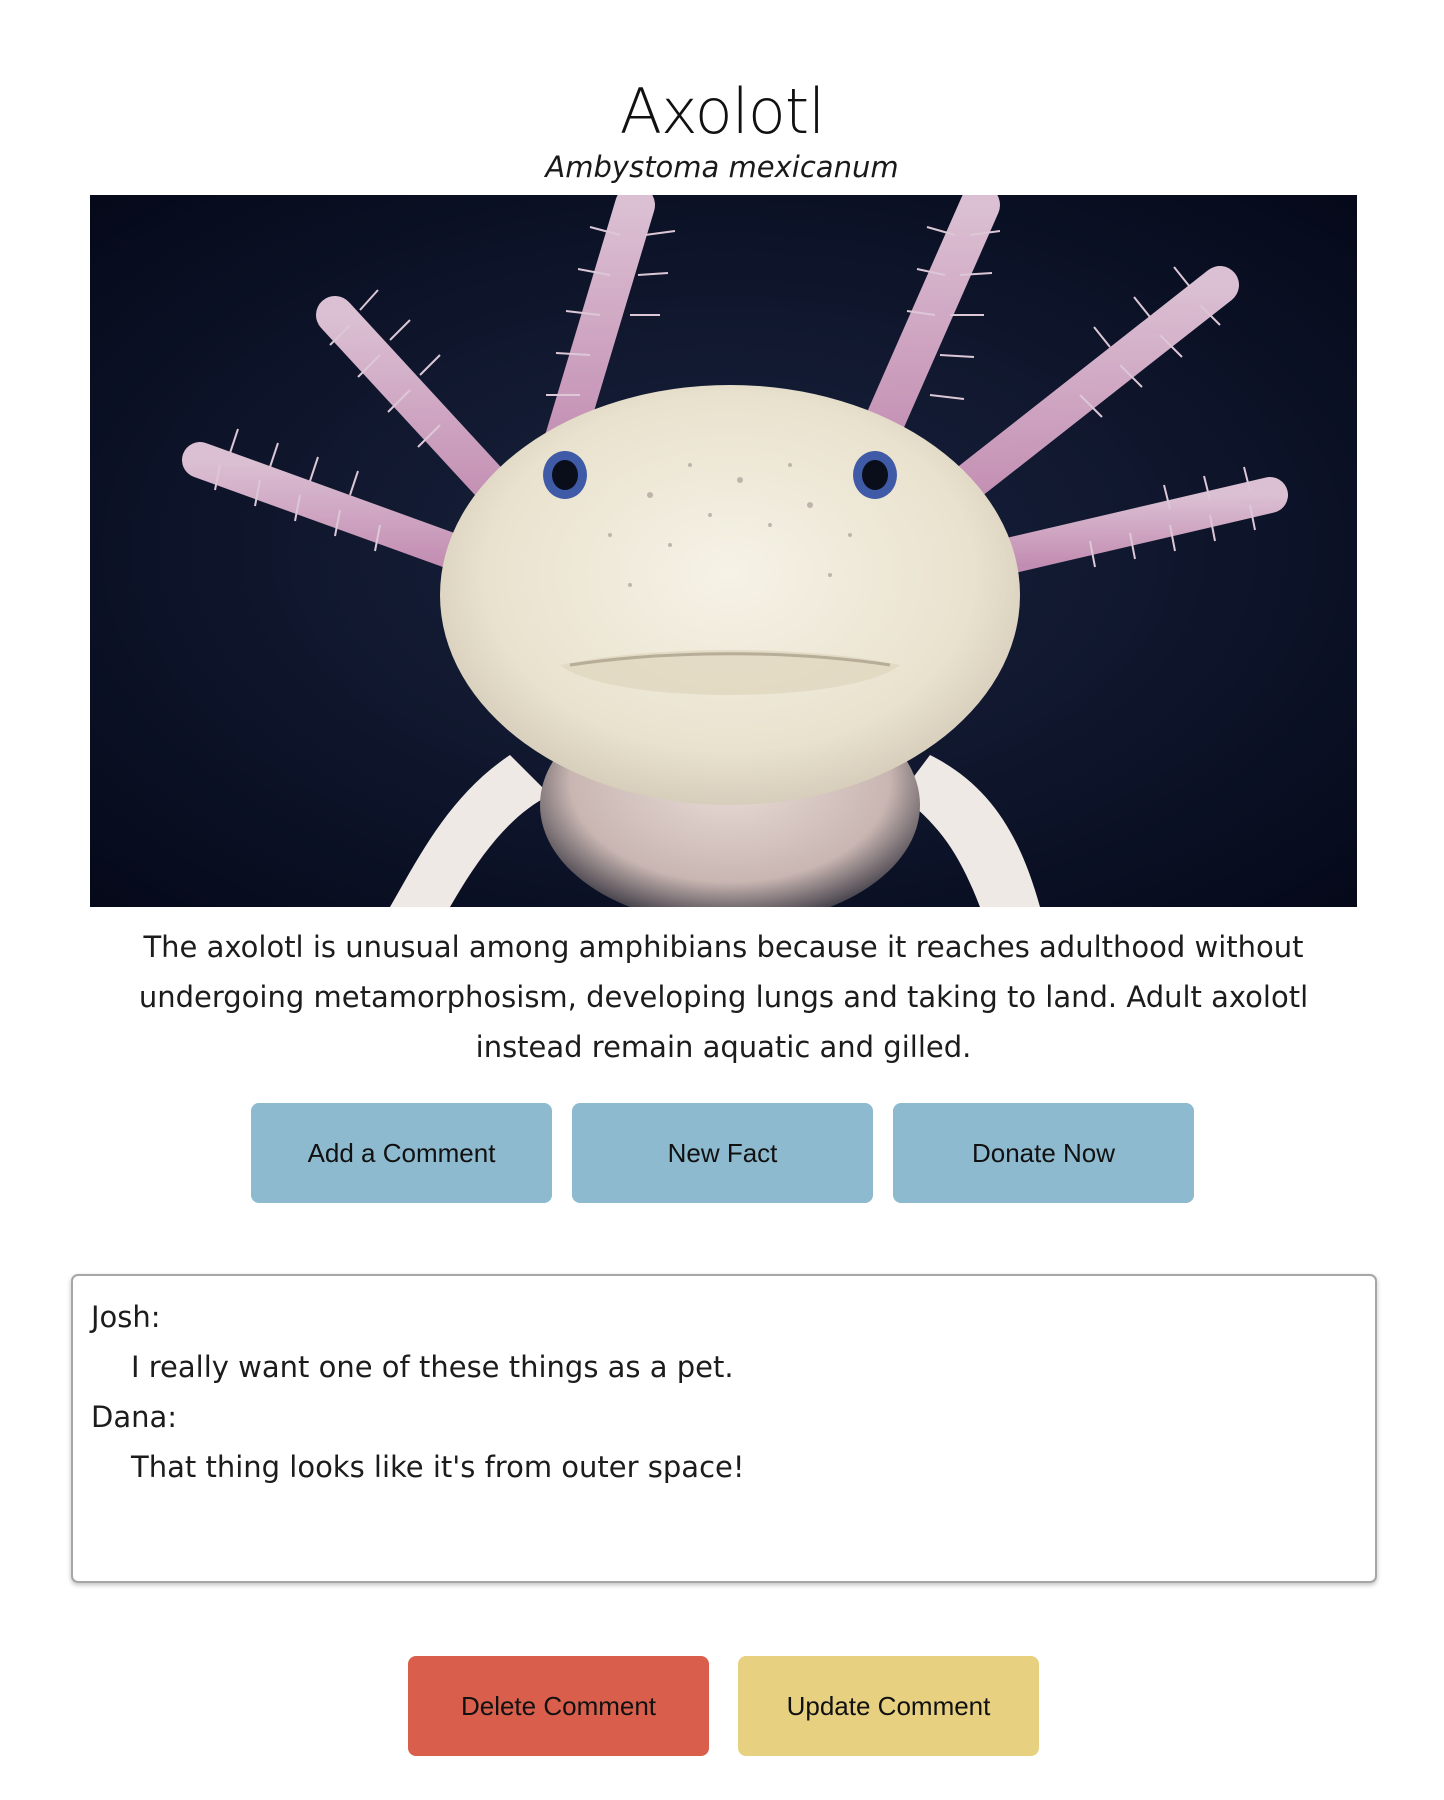 The image size is (1444, 1800). What do you see at coordinates (722, 111) in the screenshot?
I see `page-title: Axolotl` at bounding box center [722, 111].